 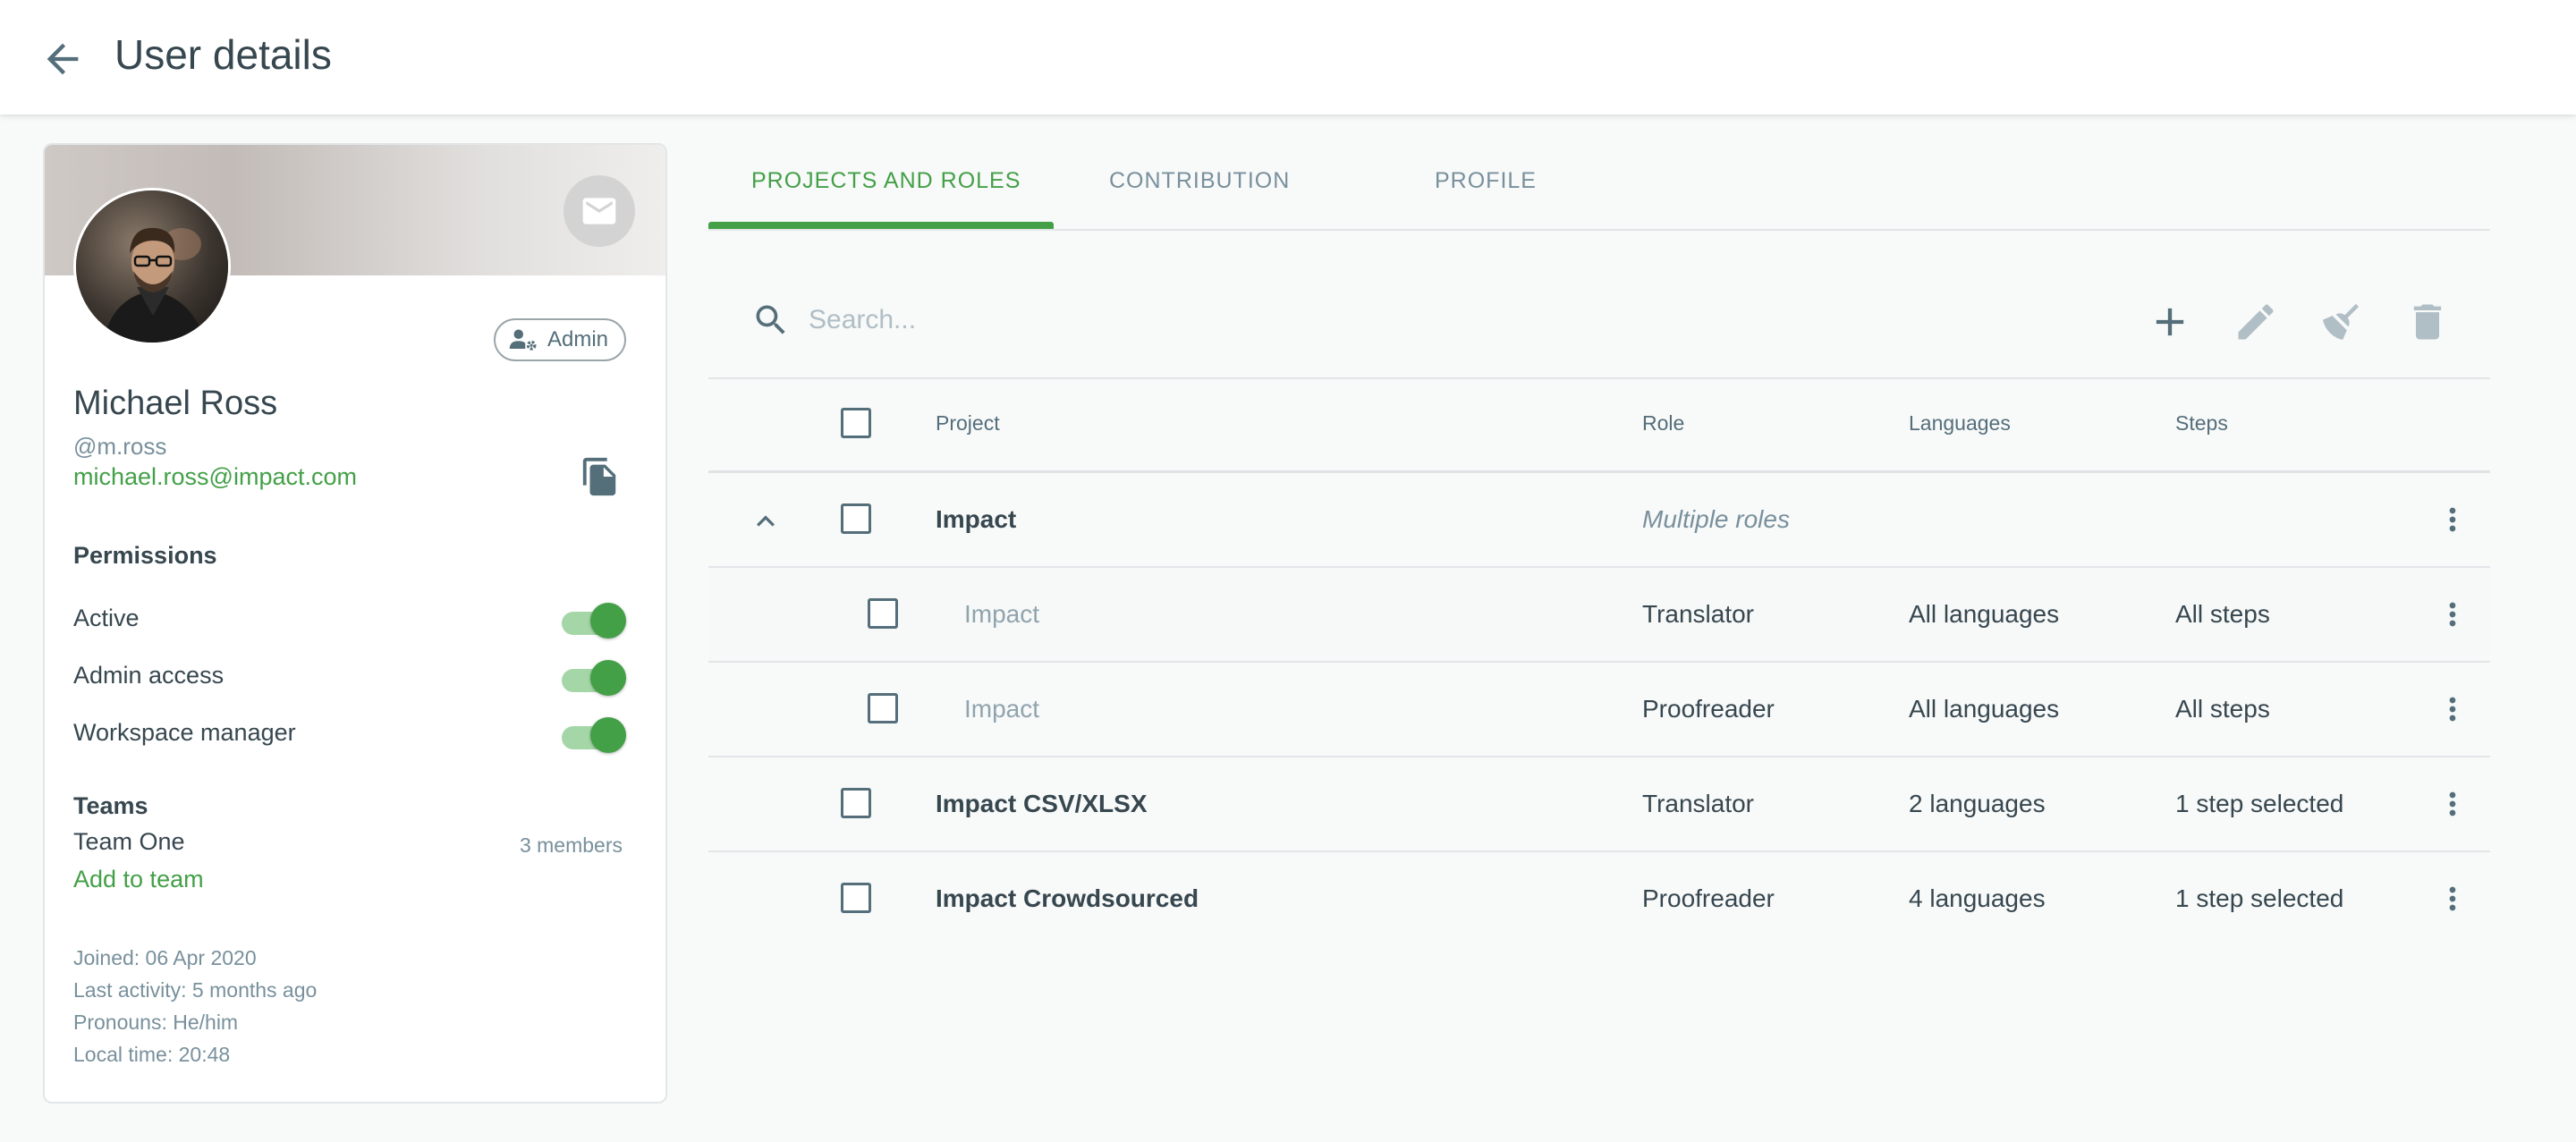 What do you see at coordinates (1067, 898) in the screenshot?
I see `project-name: Impact Crowdsourced` at bounding box center [1067, 898].